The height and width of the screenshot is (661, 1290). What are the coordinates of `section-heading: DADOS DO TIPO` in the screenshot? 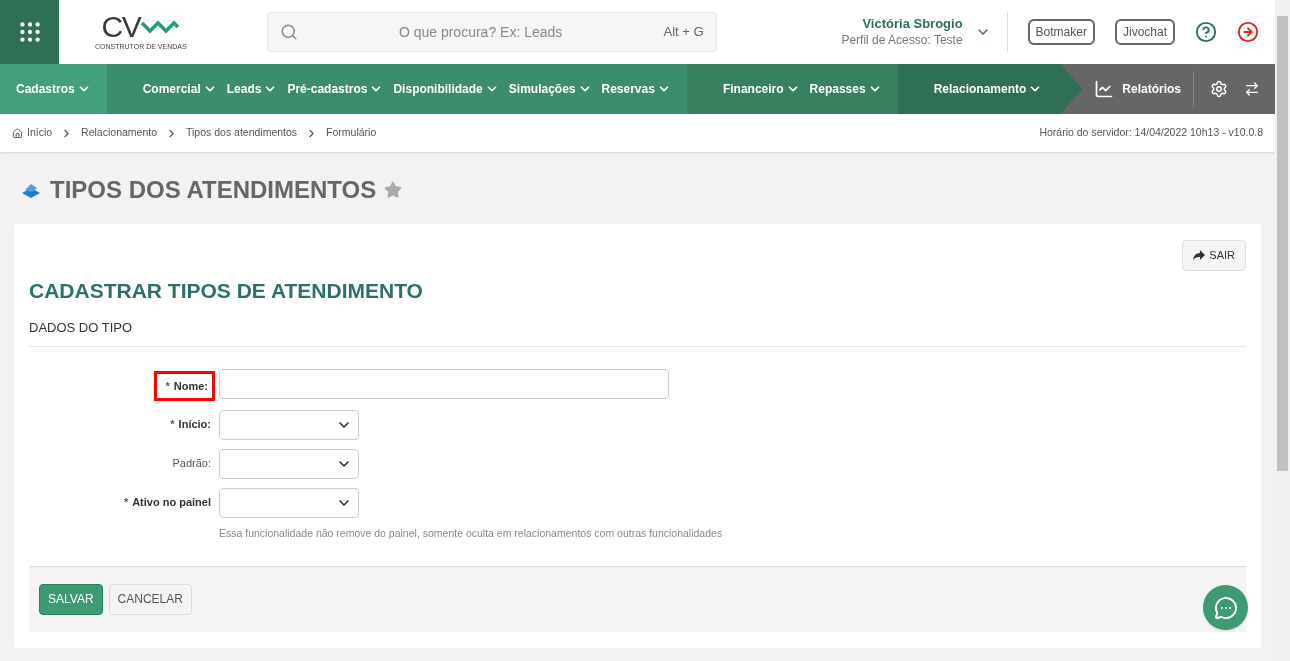 It's located at (637, 332).